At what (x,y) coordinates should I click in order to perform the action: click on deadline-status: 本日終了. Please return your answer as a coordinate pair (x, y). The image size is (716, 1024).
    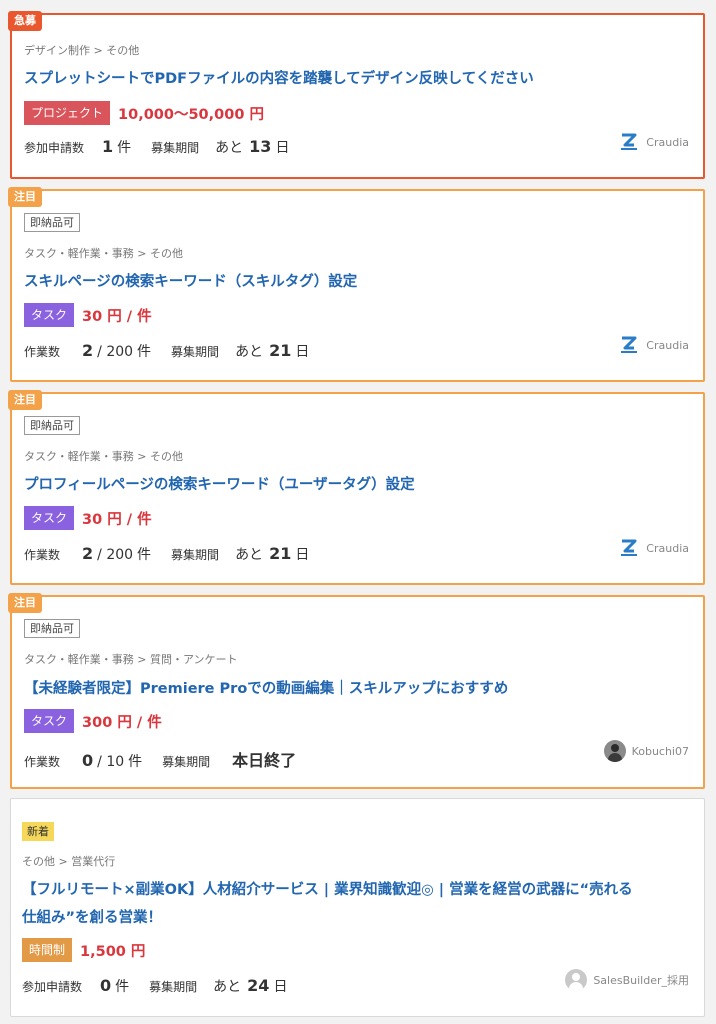
    Looking at the image, I should click on (264, 760).